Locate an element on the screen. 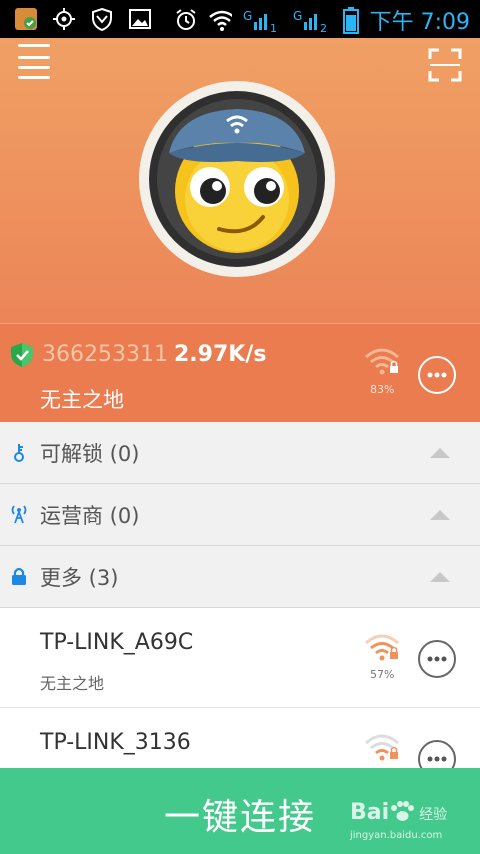 The height and width of the screenshot is (854, 480). section-label: 可解锁 (0) is located at coordinates (90, 454).